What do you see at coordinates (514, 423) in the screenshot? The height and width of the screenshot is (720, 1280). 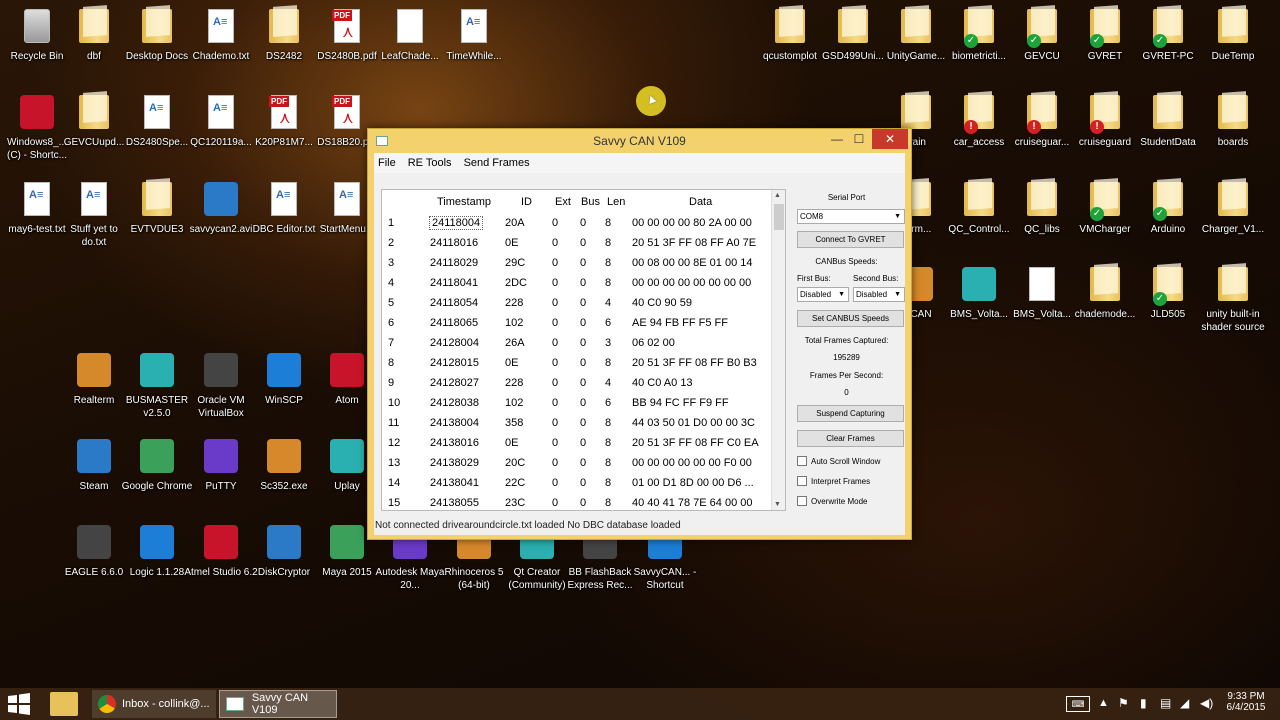 I see `table-cell: 358` at bounding box center [514, 423].